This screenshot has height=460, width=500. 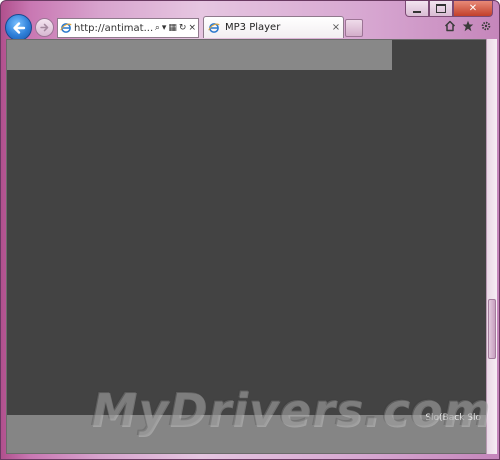 I want to click on address-bar: http://antimat... ⌕ ▾ ▦ ↻ ×, so click(x=128, y=28).